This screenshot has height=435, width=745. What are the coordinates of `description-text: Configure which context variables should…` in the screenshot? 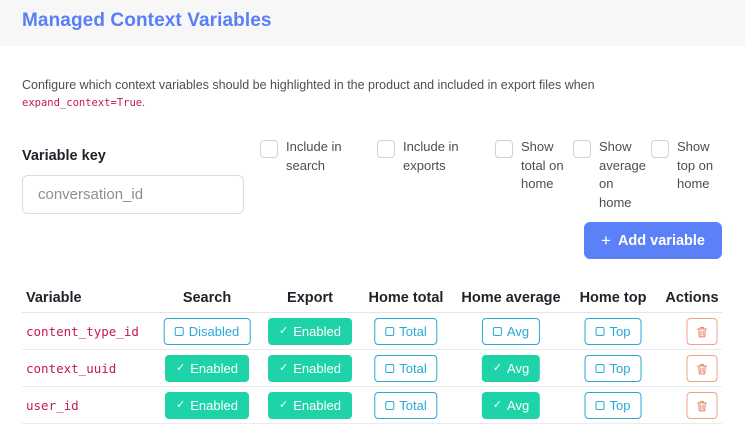 It's located at (308, 85).